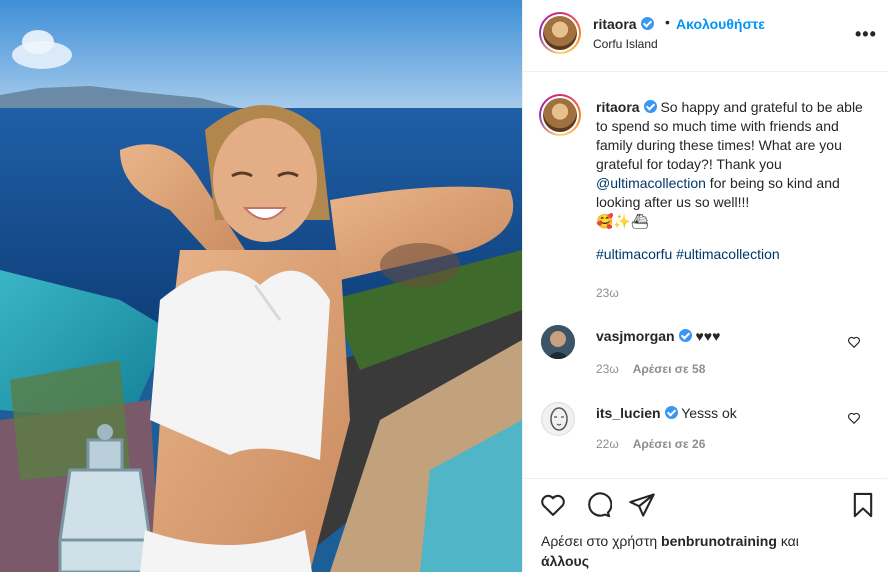 Image resolution: width=887 pixels, height=572 pixels. Describe the element at coordinates (708, 336) in the screenshot. I see `comment-text: ♥♥♥` at that location.